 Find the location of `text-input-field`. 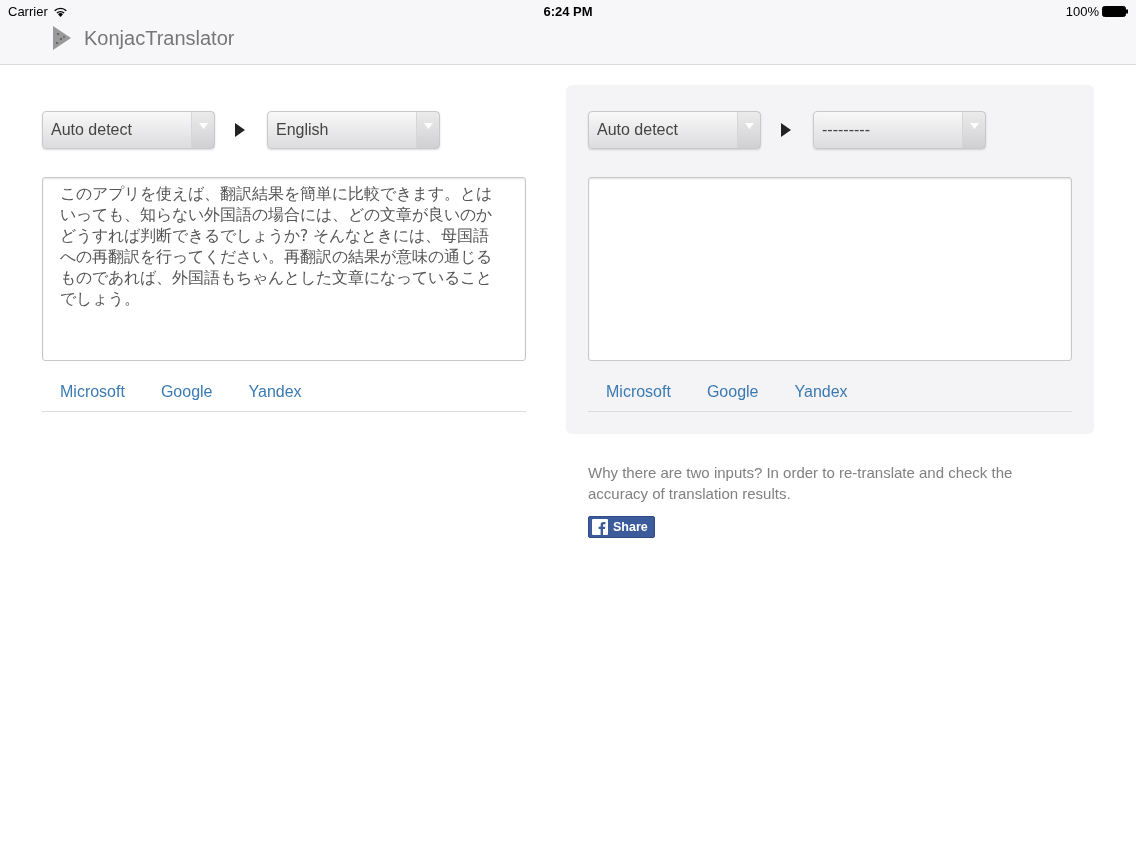

text-input-field is located at coordinates (830, 269).